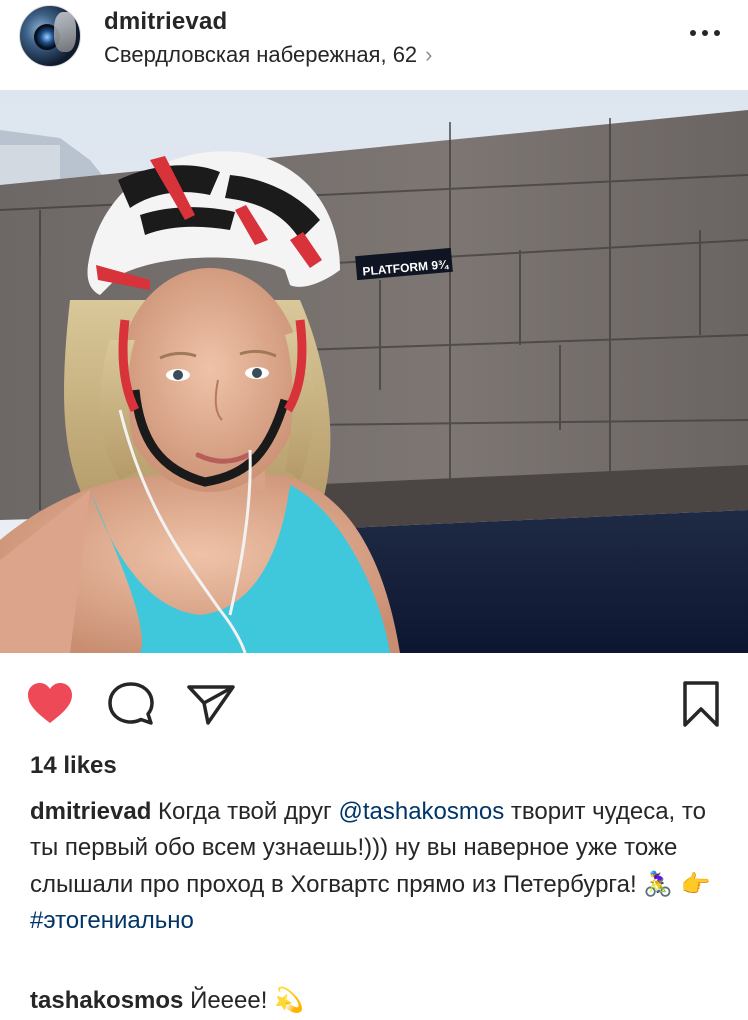 This screenshot has height=1020, width=748. Describe the element at coordinates (429, 54) in the screenshot. I see `chevron-right-icon: ›` at that location.